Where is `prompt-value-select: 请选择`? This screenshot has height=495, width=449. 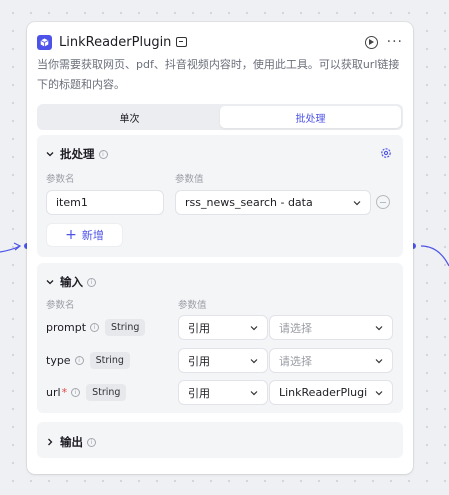 prompt-value-select: 请选择 is located at coordinates (331, 327).